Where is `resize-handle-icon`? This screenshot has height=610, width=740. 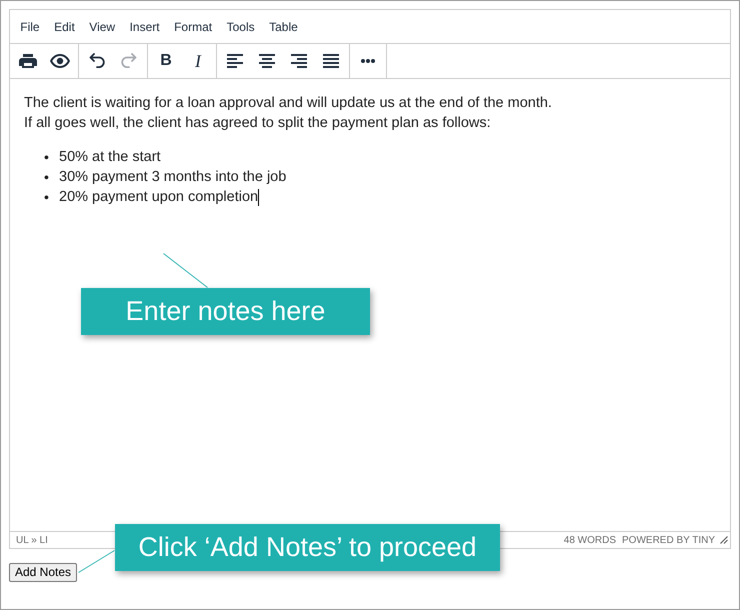
resize-handle-icon is located at coordinates (724, 540).